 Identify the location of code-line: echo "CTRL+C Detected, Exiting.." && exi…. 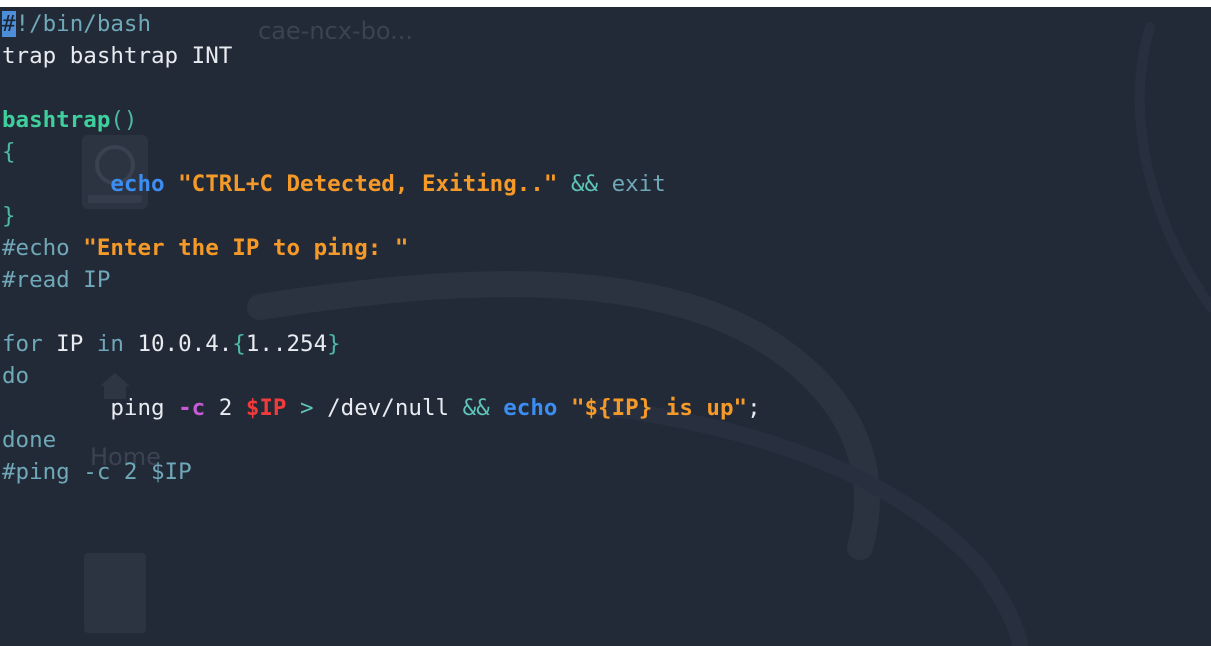
(381, 184).